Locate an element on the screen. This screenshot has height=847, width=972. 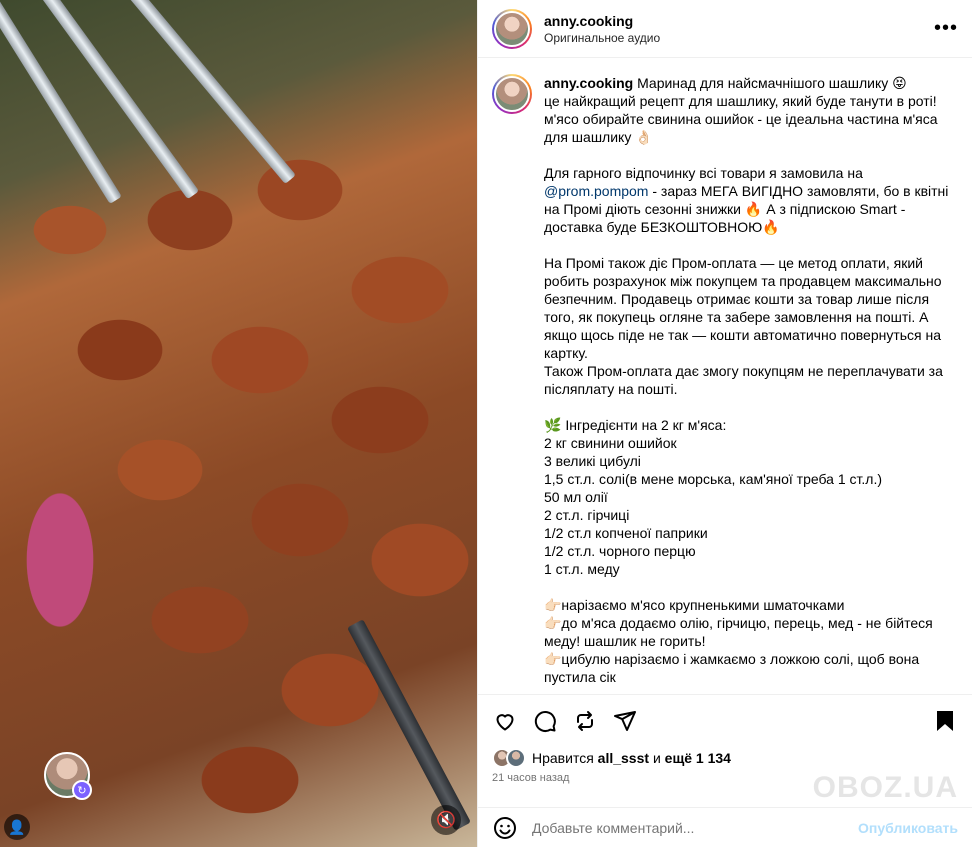
likers-avatars is located at coordinates (509, 758).